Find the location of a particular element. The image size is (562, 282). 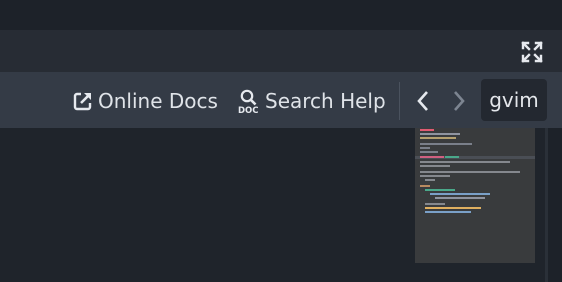

chevron-left-icon is located at coordinates (422, 101).